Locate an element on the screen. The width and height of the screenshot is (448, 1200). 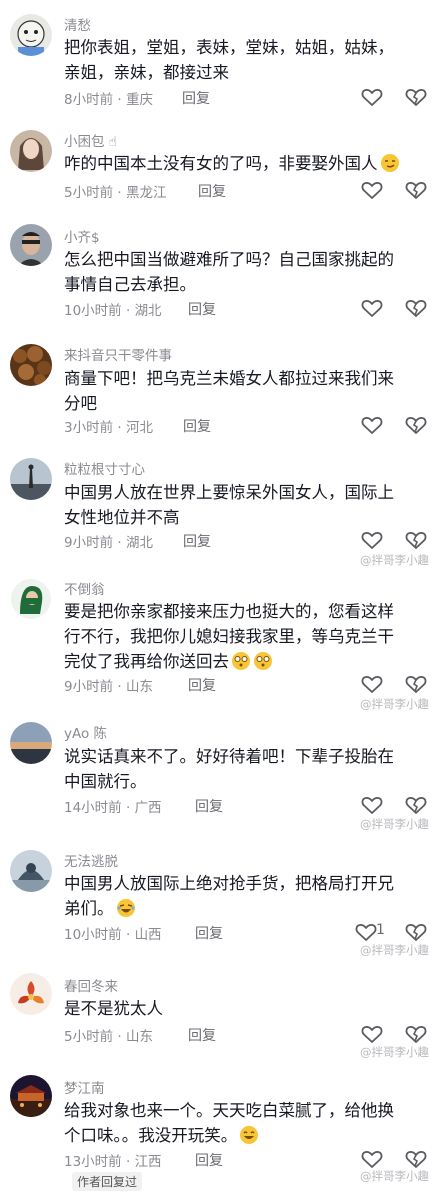
username: 不倒翁 is located at coordinates (84, 588).